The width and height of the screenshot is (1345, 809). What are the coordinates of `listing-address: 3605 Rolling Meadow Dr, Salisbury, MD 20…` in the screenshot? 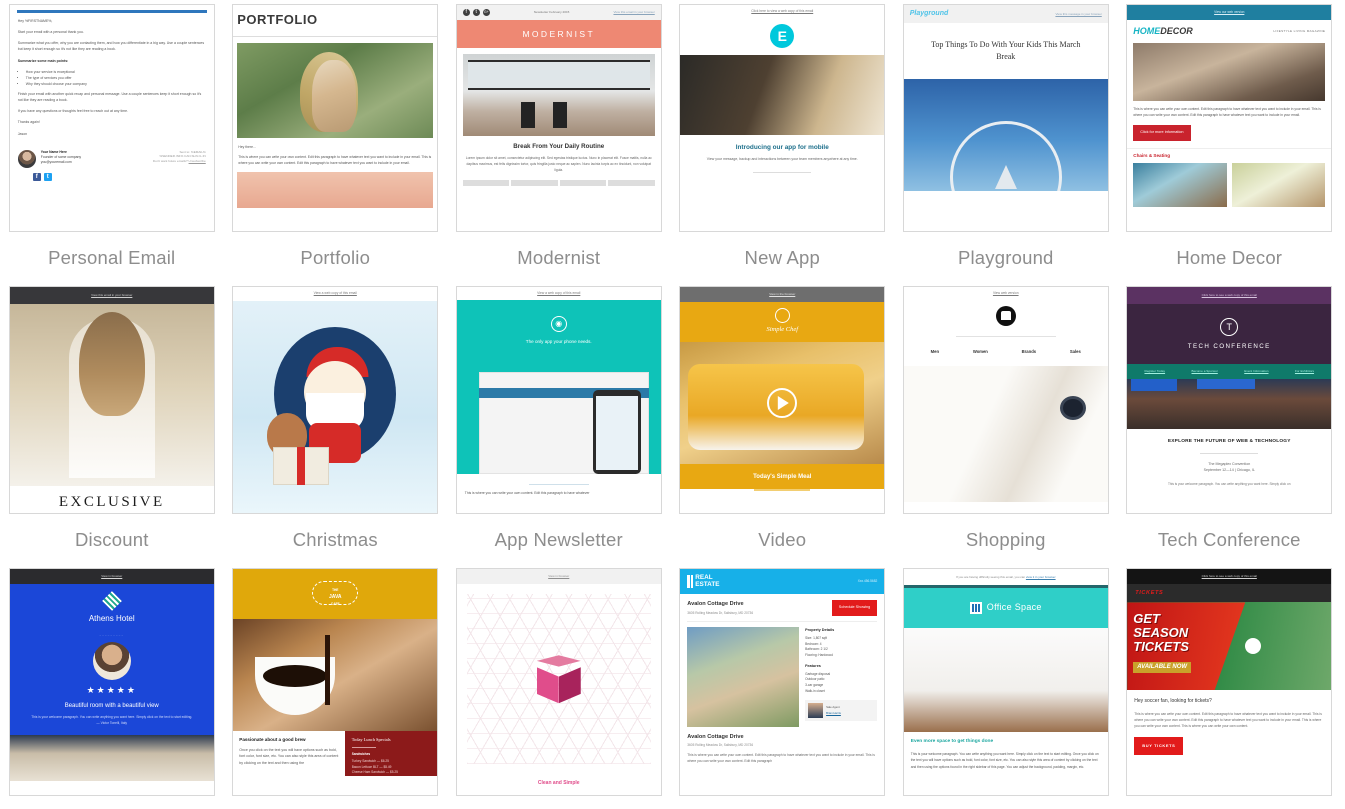 It's located at (720, 612).